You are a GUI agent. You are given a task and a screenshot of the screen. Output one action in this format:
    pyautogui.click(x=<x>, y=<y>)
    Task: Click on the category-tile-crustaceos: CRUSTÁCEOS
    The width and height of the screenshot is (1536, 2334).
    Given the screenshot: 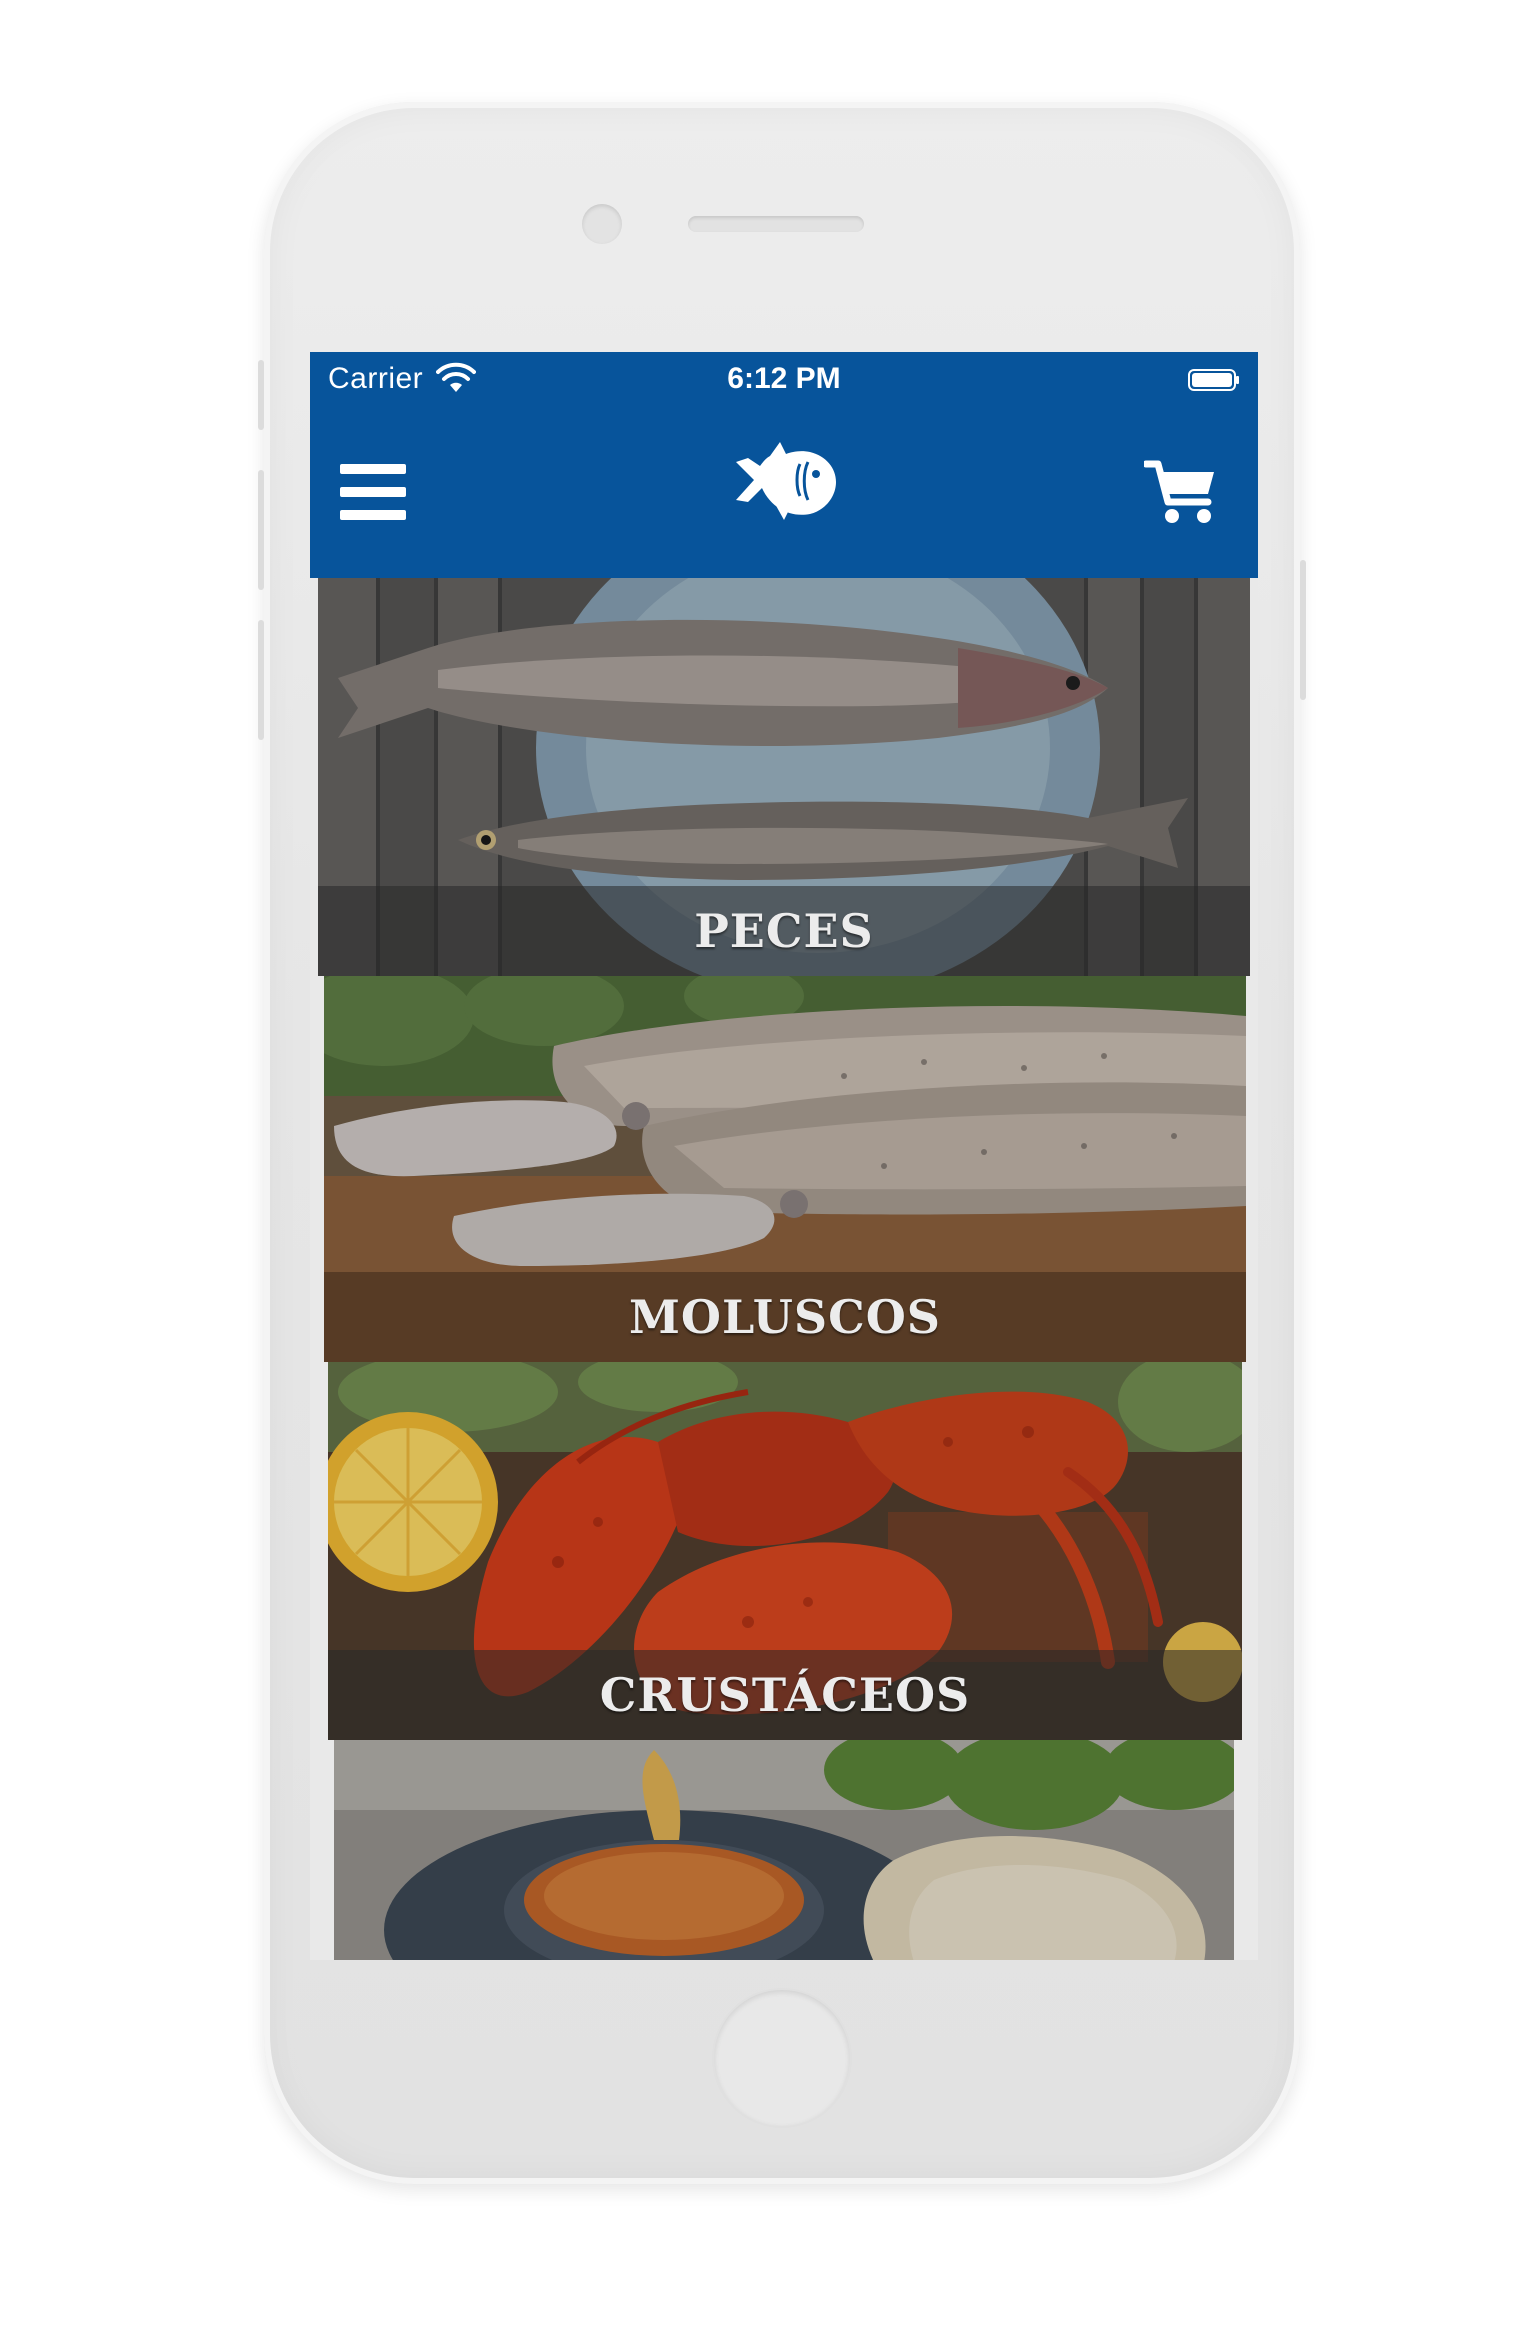 What is the action you would take?
    pyautogui.click(x=785, y=1551)
    